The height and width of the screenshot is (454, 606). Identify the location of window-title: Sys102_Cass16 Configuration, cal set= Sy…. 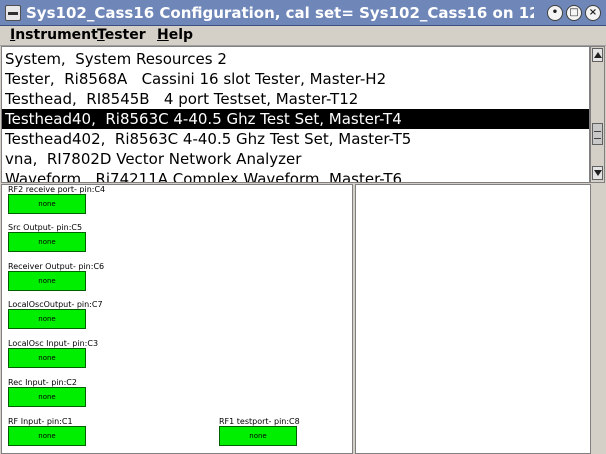
(280, 13).